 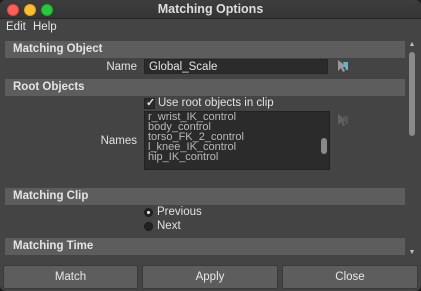 What do you see at coordinates (324, 146) in the screenshot?
I see `list-scrollbar-thumb` at bounding box center [324, 146].